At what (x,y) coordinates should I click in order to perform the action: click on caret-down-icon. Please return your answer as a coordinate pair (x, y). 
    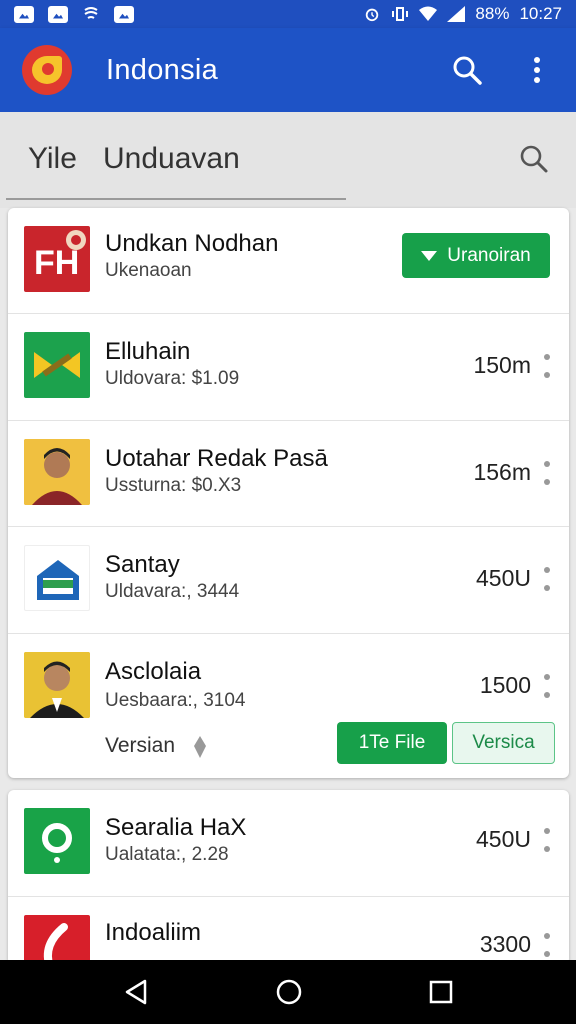
    Looking at the image, I should click on (429, 255).